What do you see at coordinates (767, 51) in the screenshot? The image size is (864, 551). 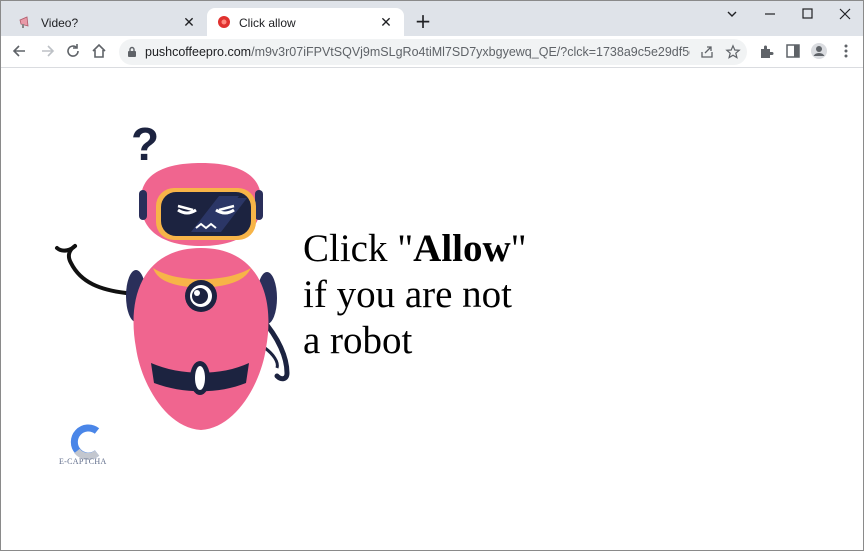 I see `extensions-icon` at bounding box center [767, 51].